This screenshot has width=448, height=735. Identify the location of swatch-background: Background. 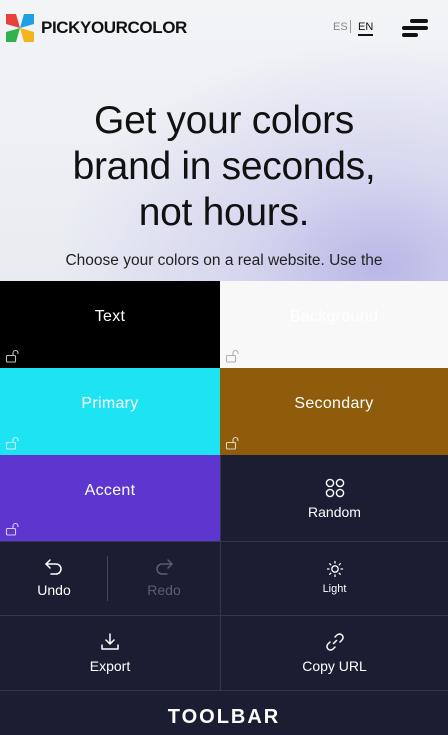
(334, 324).